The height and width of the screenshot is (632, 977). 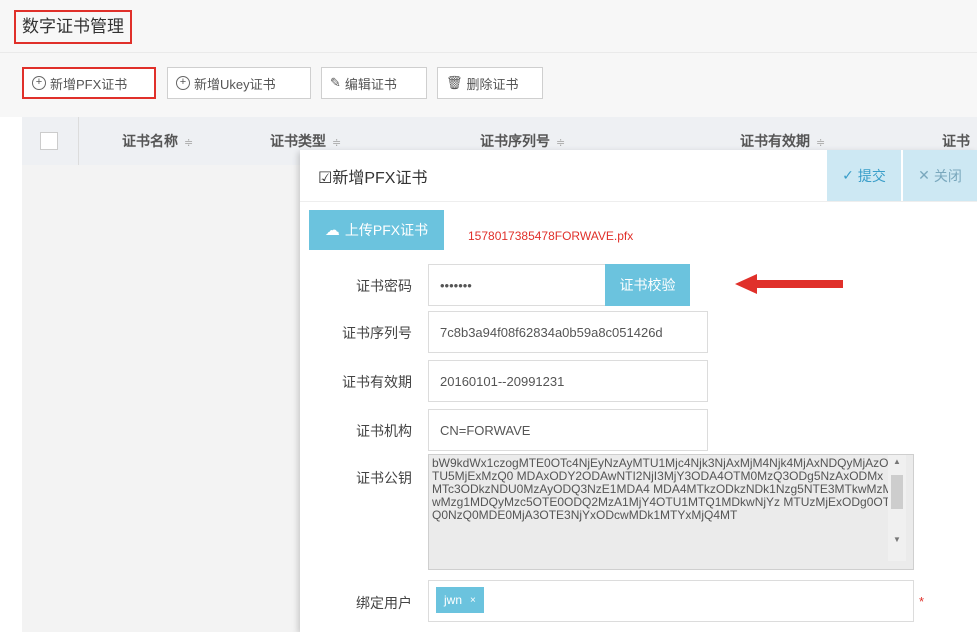 What do you see at coordinates (332, 230) in the screenshot?
I see `cloud-upload-icon: ☁` at bounding box center [332, 230].